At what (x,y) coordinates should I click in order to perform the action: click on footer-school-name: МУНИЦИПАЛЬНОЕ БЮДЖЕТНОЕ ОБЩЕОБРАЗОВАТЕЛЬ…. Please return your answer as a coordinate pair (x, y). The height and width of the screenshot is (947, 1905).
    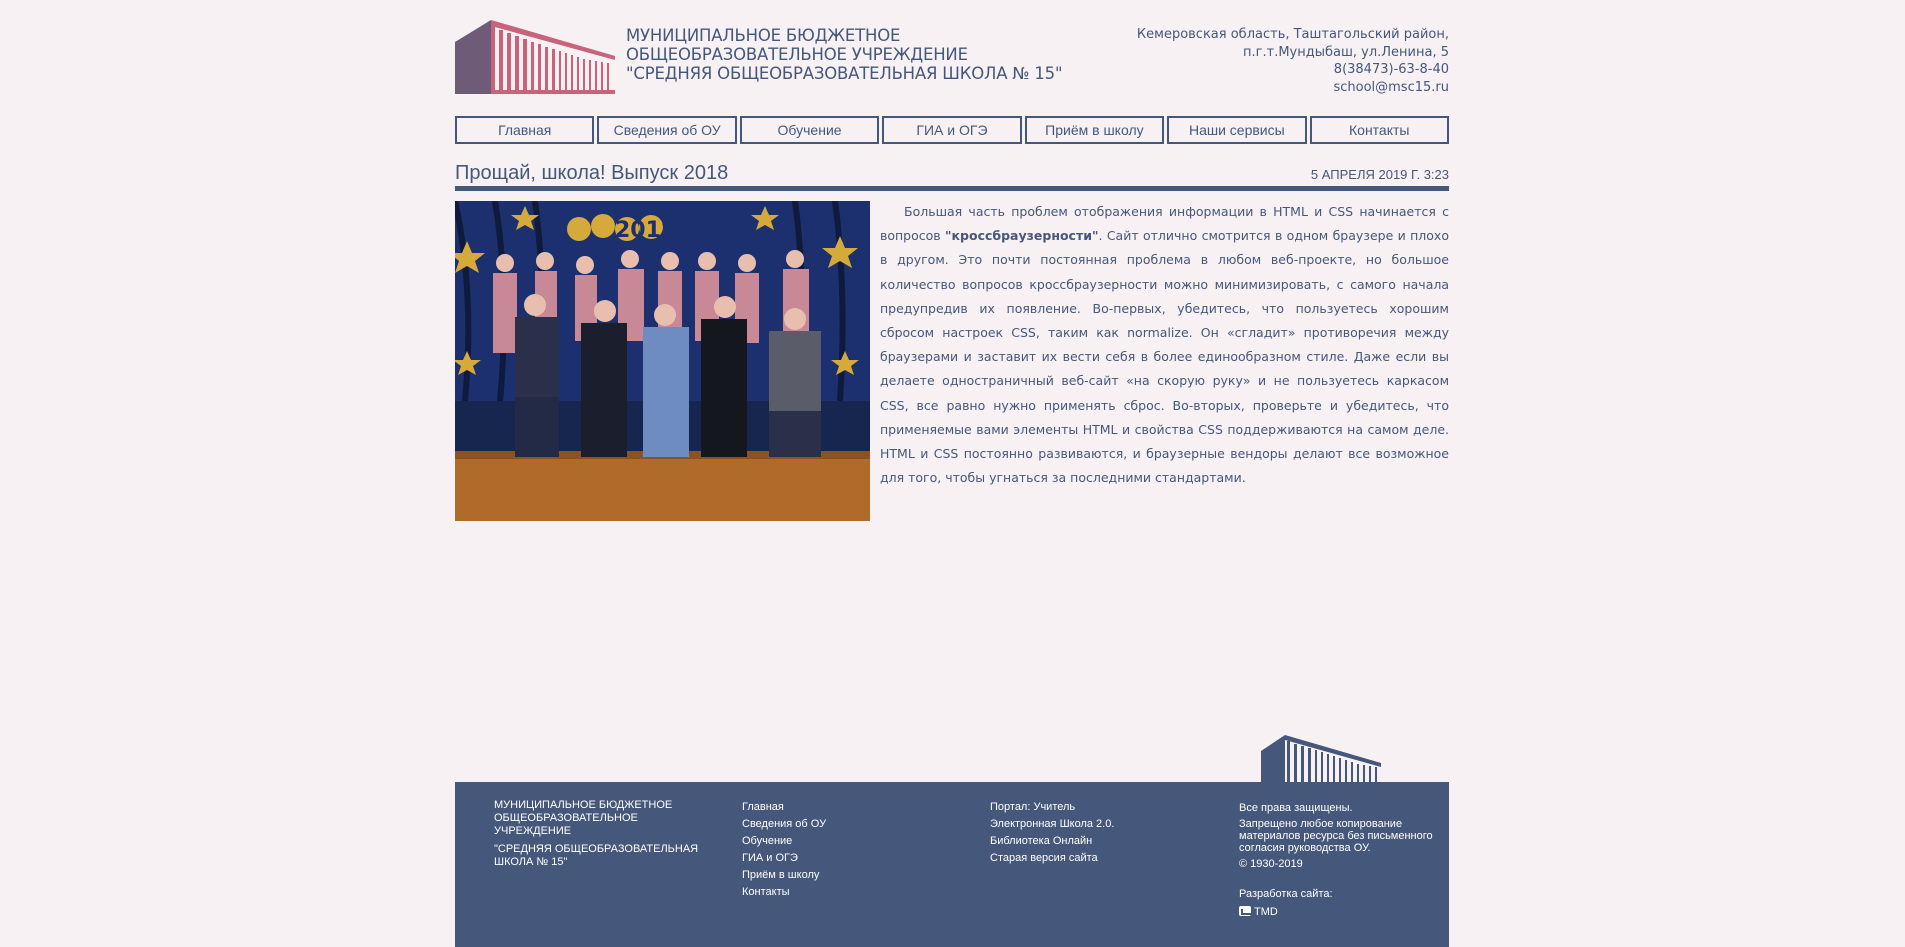
    Looking at the image, I should click on (604, 834).